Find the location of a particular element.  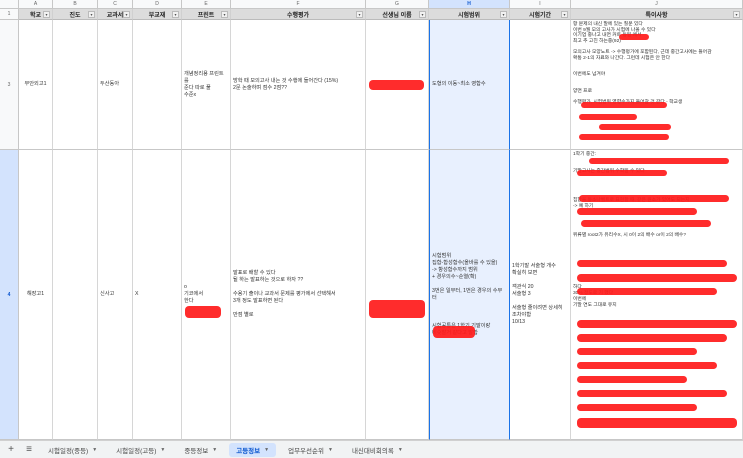

header-cell-teacher: 선생님 이름 ▾ is located at coordinates (397, 14).